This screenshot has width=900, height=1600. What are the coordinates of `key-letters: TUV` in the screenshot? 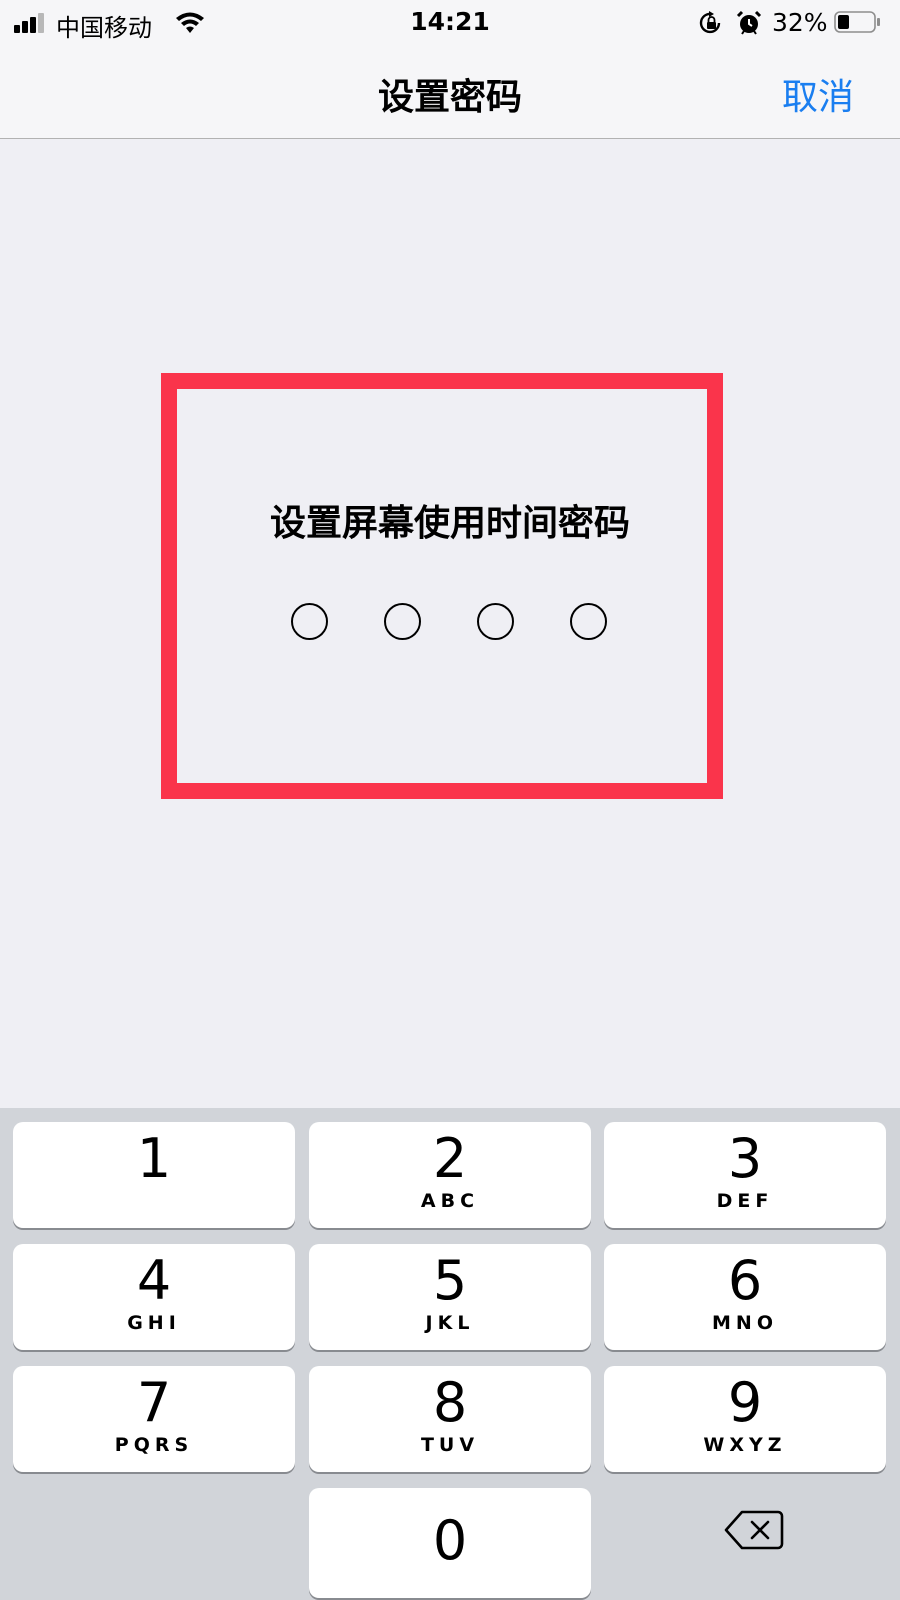 It's located at (450, 1445).